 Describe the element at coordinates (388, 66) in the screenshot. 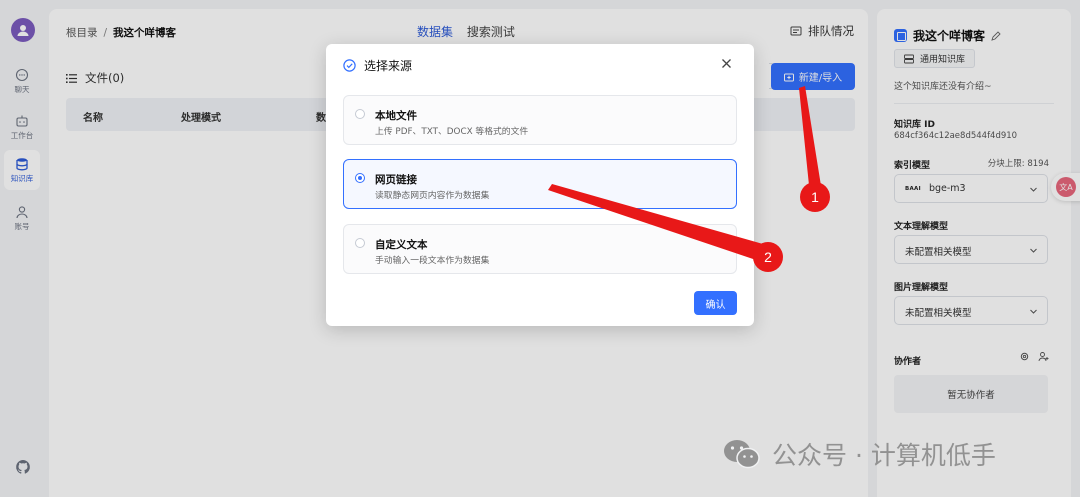

I see `dialog-title: 选择来源` at that location.